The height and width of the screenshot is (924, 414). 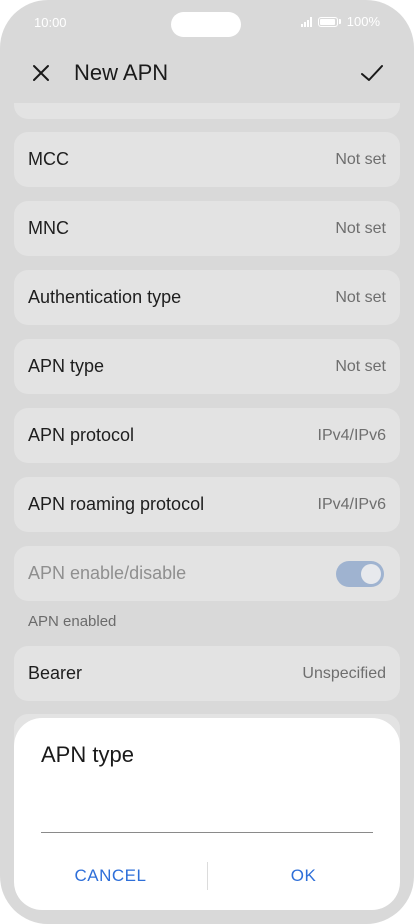 I want to click on camera-pill, so click(x=206, y=24).